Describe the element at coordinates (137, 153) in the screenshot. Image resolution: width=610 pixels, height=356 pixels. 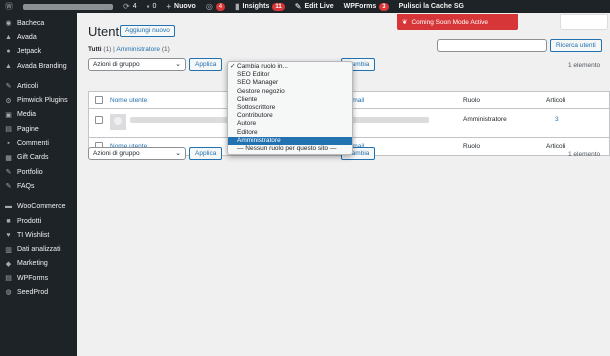
I see `bulk-actions-select-bottom: Azioni di gruppo ⌄` at that location.